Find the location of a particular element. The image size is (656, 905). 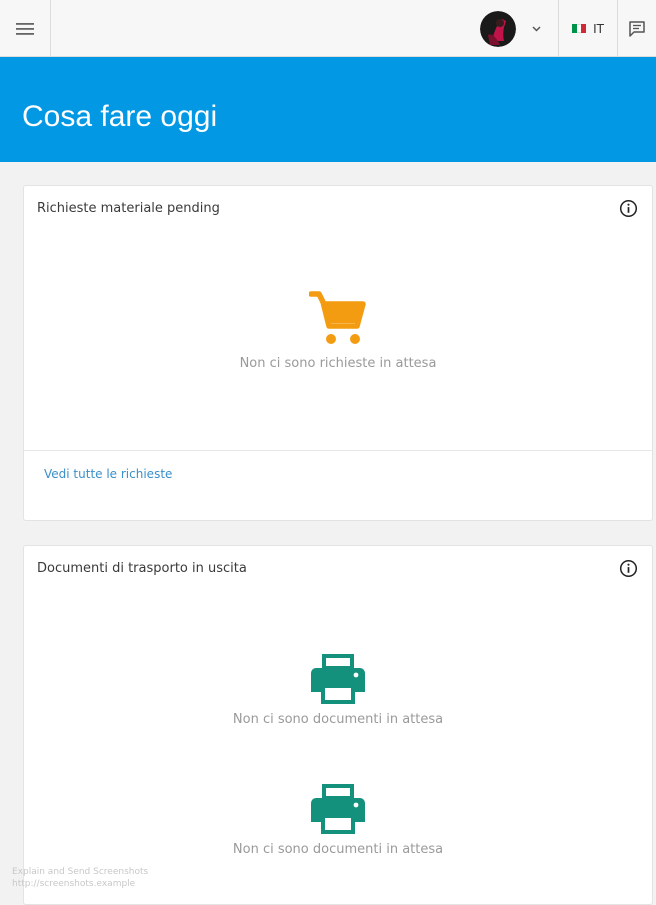

page-title: Cosa fare oggi is located at coordinates (120, 116).